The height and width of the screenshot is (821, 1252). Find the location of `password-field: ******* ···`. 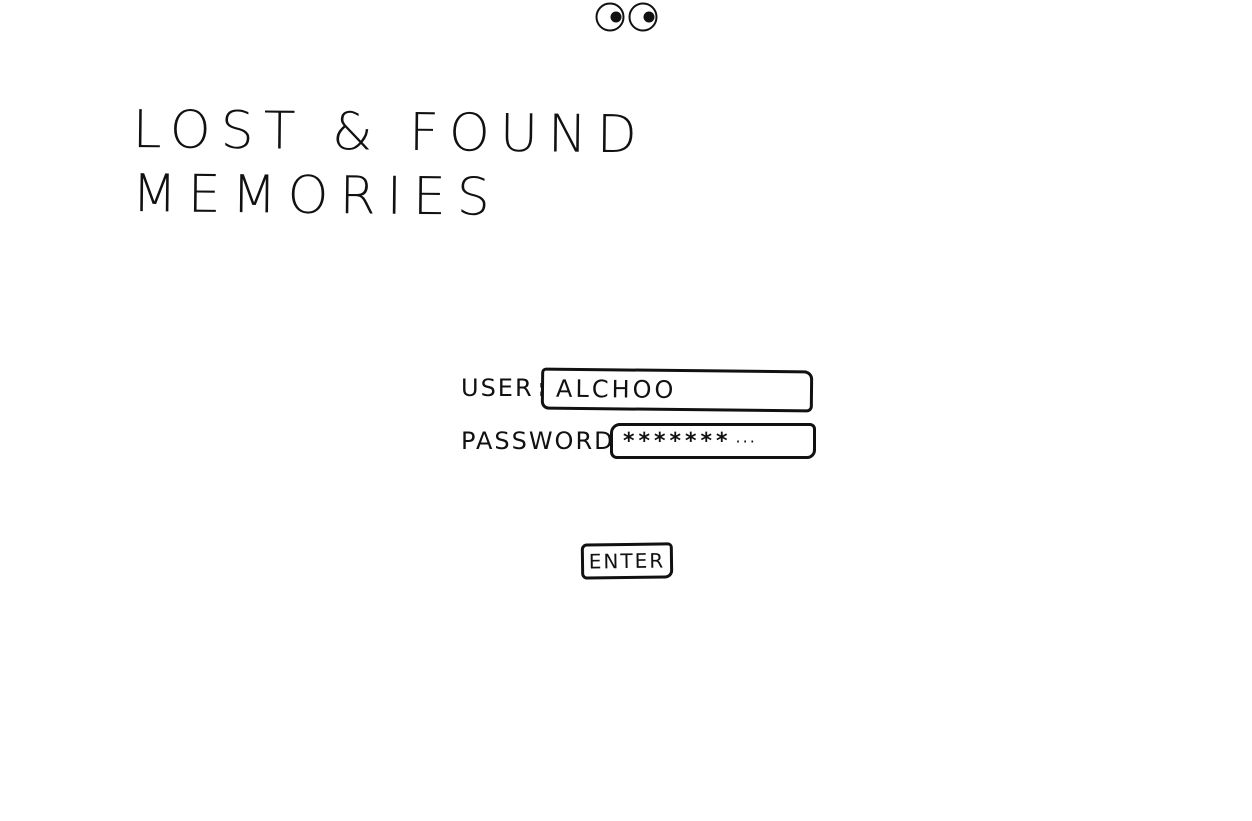

password-field: ******* ··· is located at coordinates (713, 441).